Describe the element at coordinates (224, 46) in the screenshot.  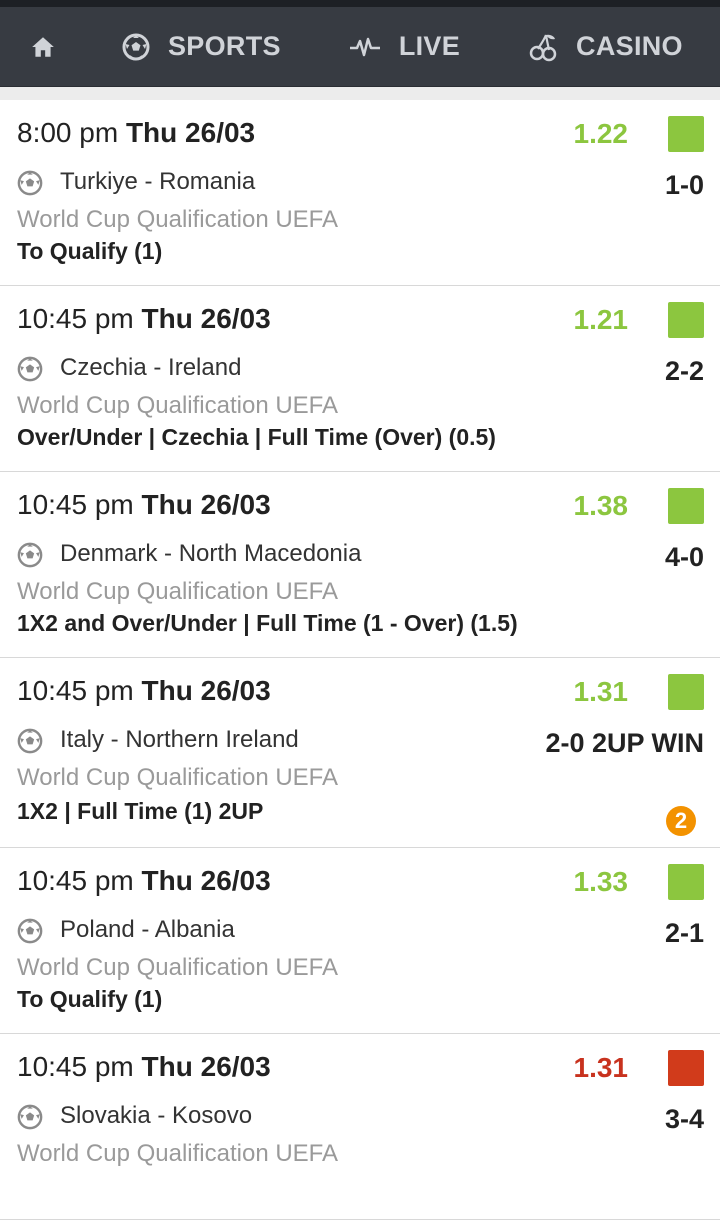
I see `nav-sports-label: SPORTS` at that location.